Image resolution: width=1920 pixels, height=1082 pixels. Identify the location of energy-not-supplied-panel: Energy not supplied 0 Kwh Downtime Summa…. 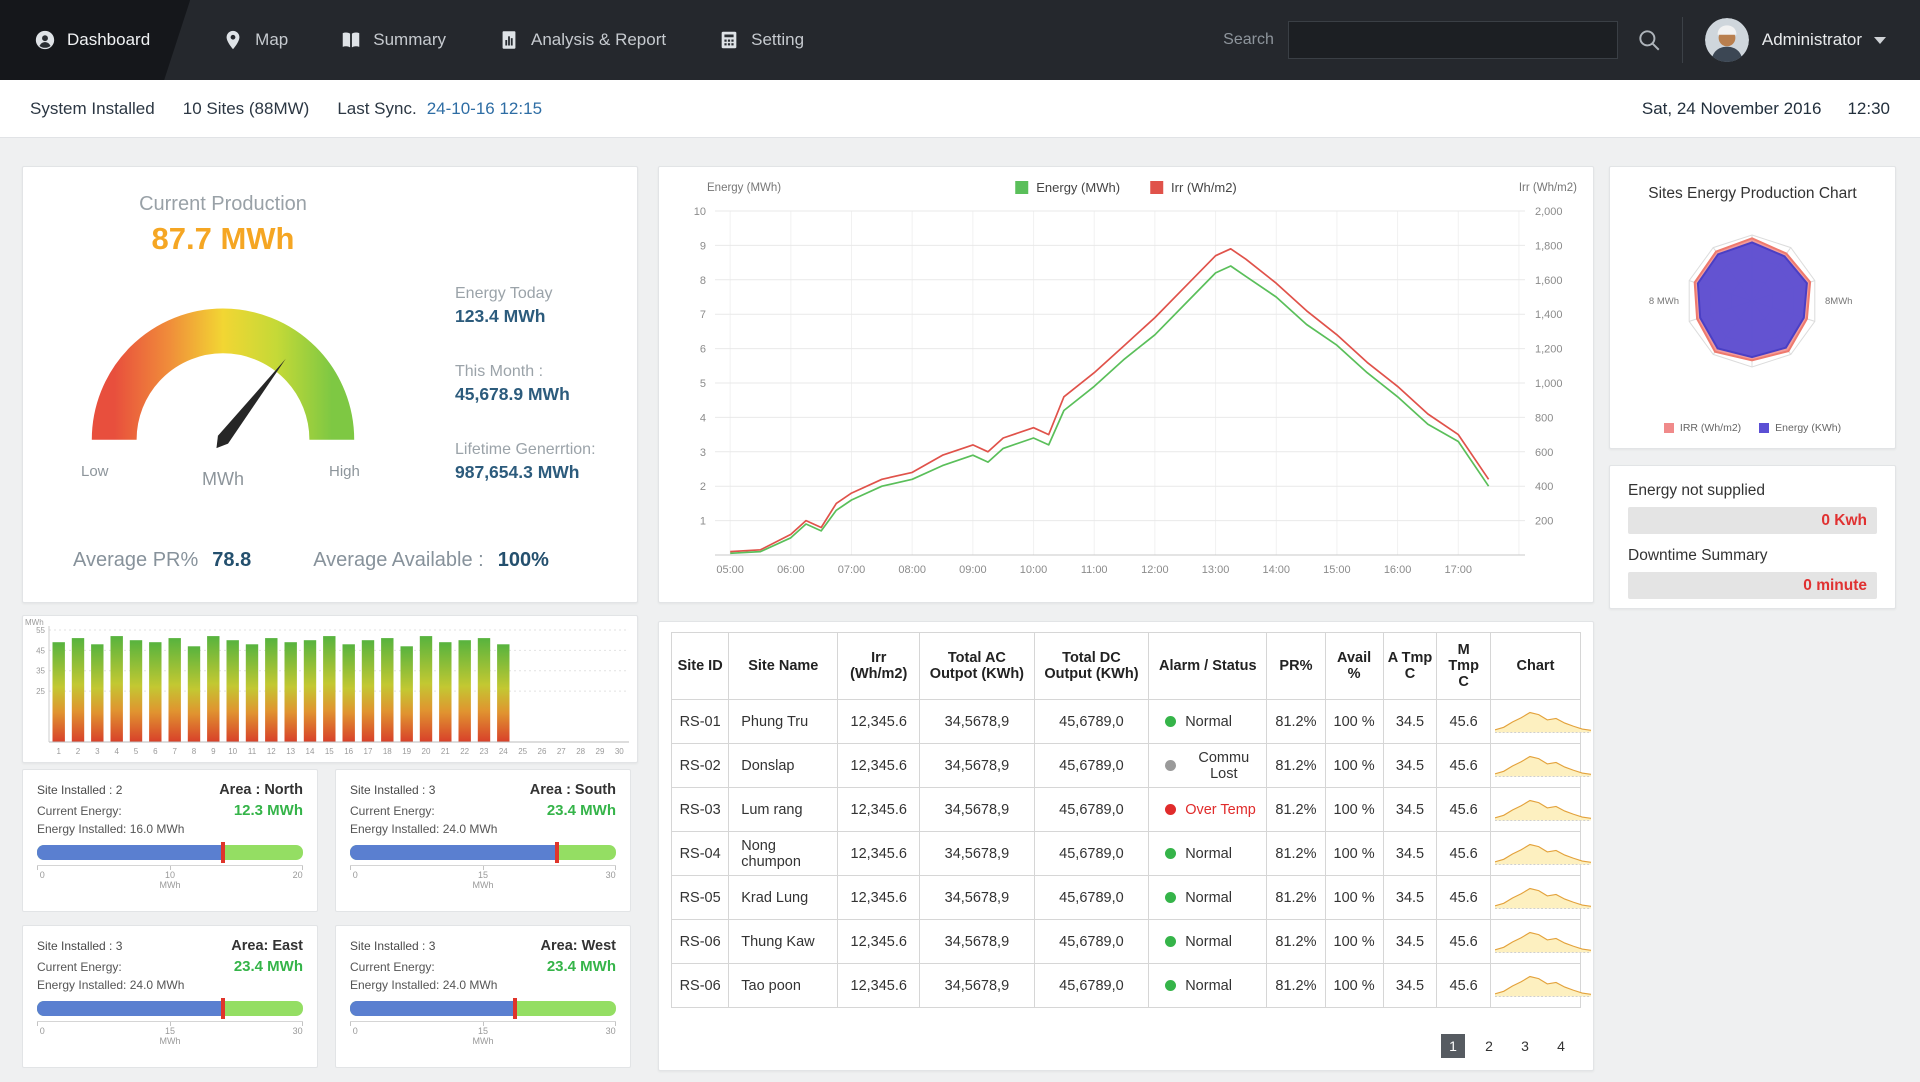
(1752, 537).